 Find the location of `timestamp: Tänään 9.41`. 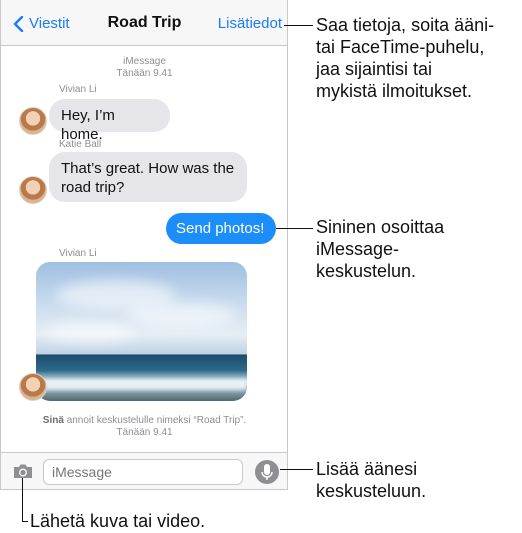

timestamp: Tänään 9.41 is located at coordinates (144, 74).